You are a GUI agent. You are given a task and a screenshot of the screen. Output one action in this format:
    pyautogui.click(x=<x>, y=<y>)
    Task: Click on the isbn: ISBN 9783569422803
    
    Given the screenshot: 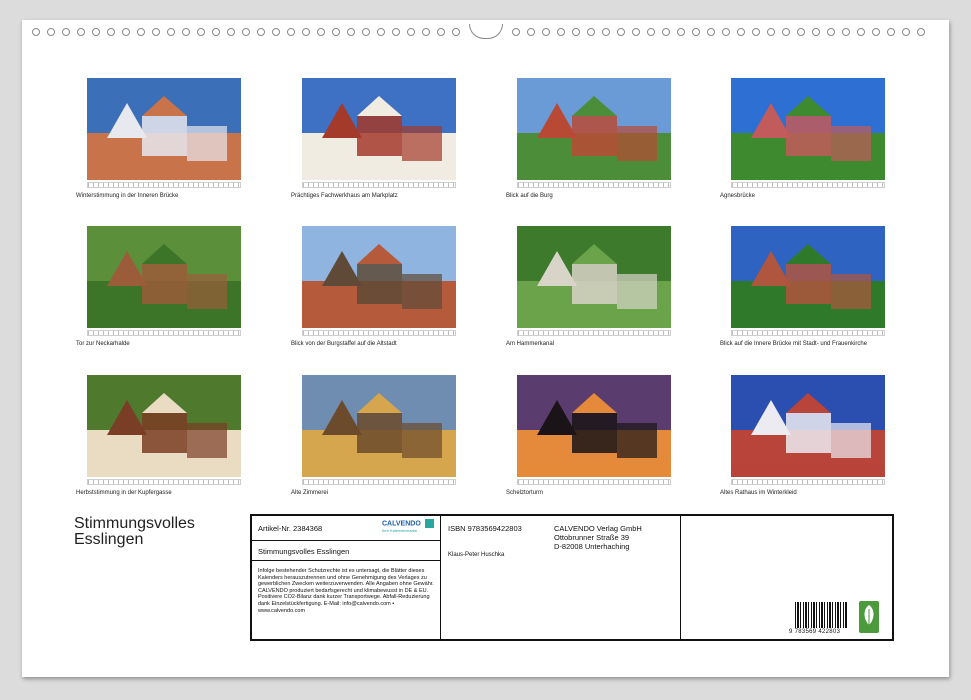 What is the action you would take?
    pyautogui.click(x=485, y=528)
    